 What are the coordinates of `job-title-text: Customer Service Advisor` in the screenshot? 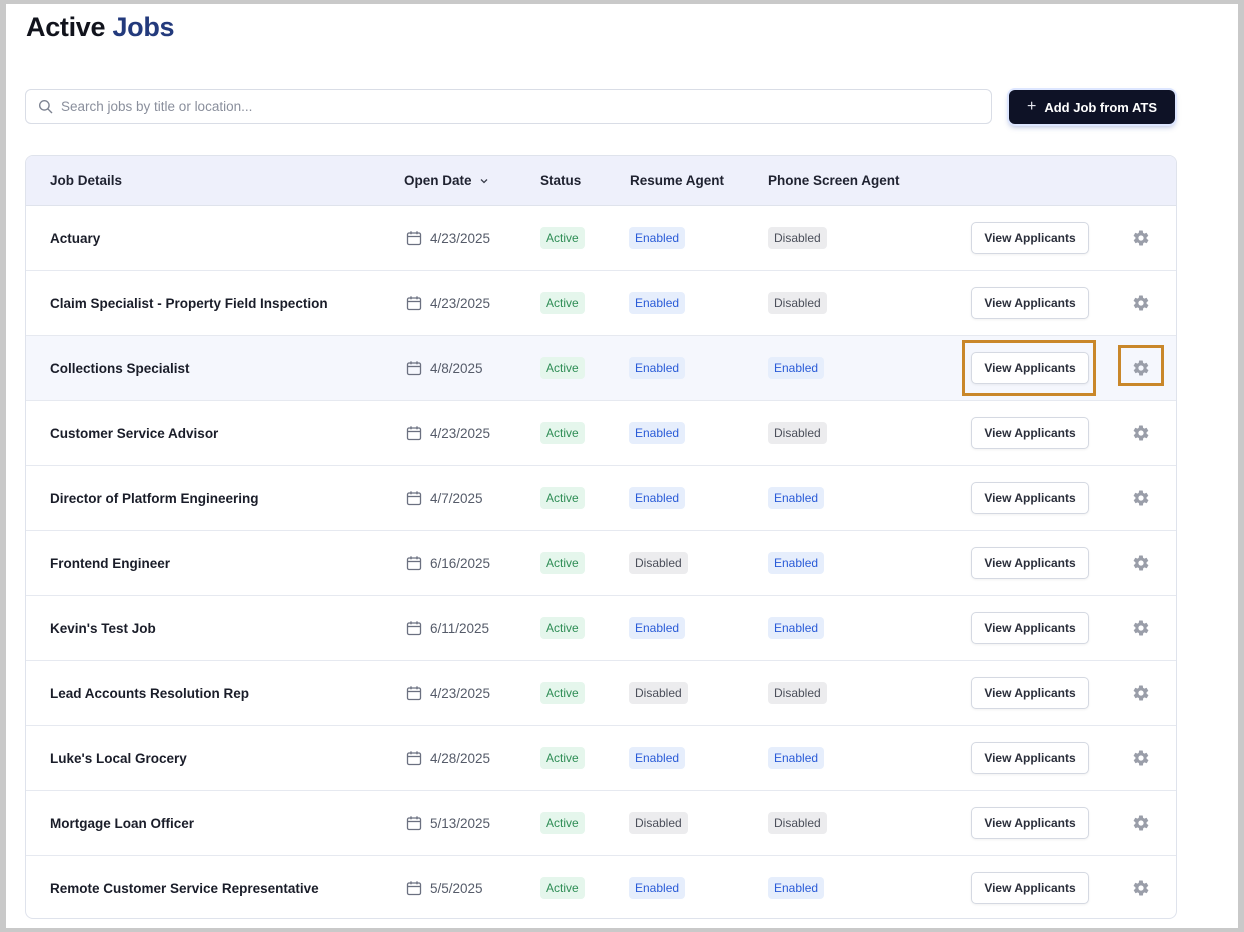 It's located at (134, 433).